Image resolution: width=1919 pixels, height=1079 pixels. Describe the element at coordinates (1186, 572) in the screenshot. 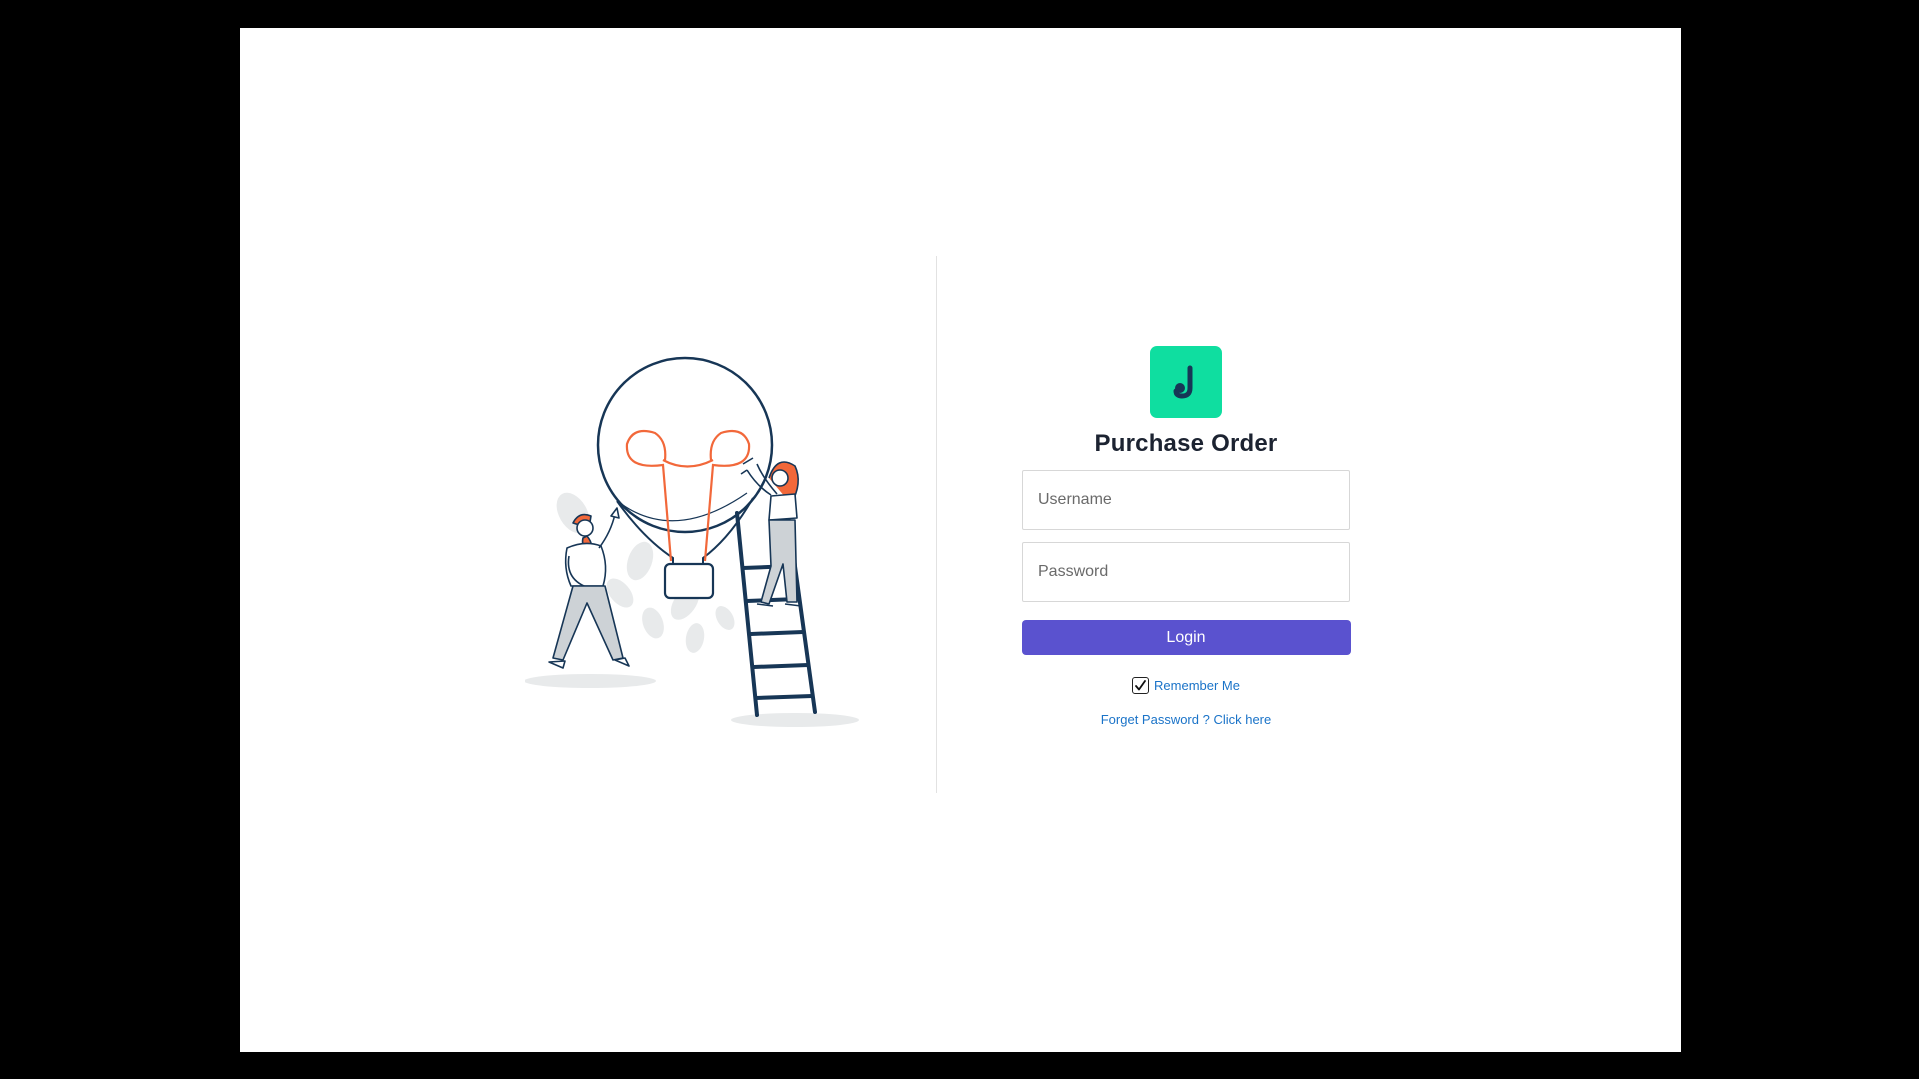

I see `password-input` at that location.